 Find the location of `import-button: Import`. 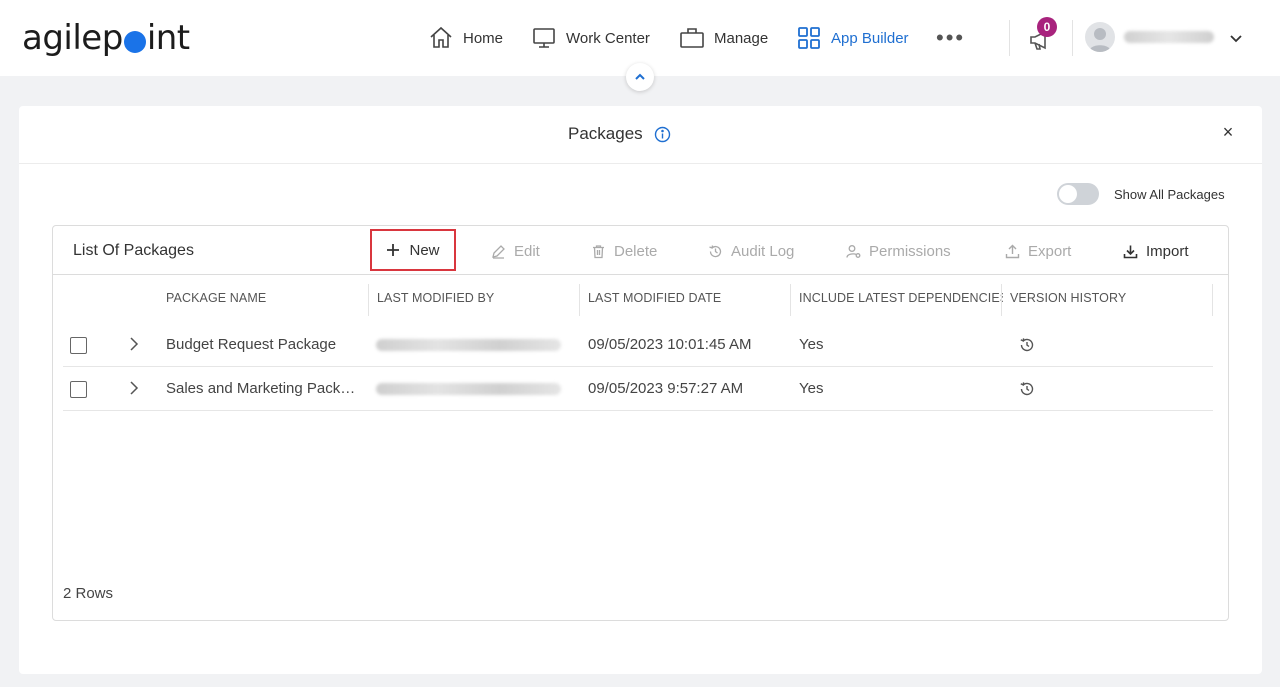

import-button: Import is located at coordinates (1156, 251).